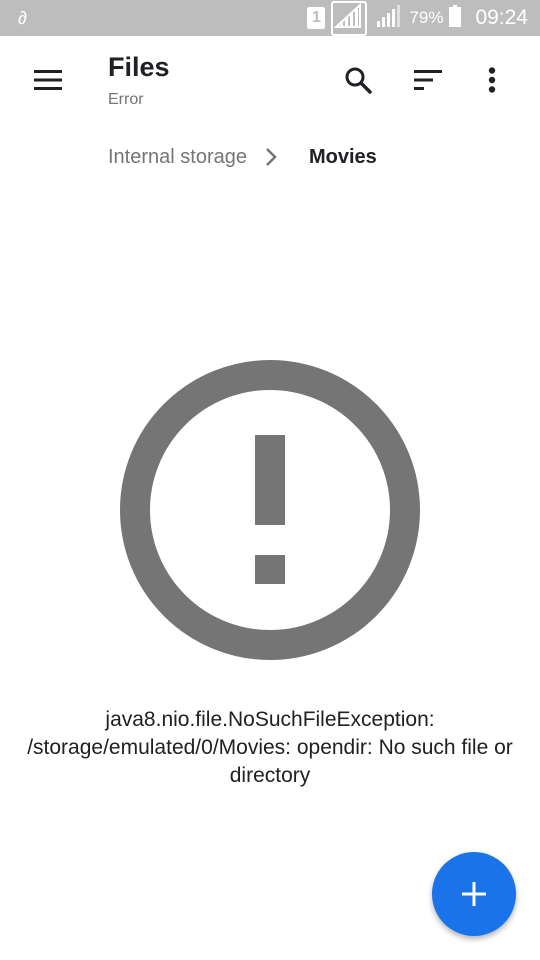 The width and height of the screenshot is (540, 960). I want to click on menu-button, so click(48, 80).